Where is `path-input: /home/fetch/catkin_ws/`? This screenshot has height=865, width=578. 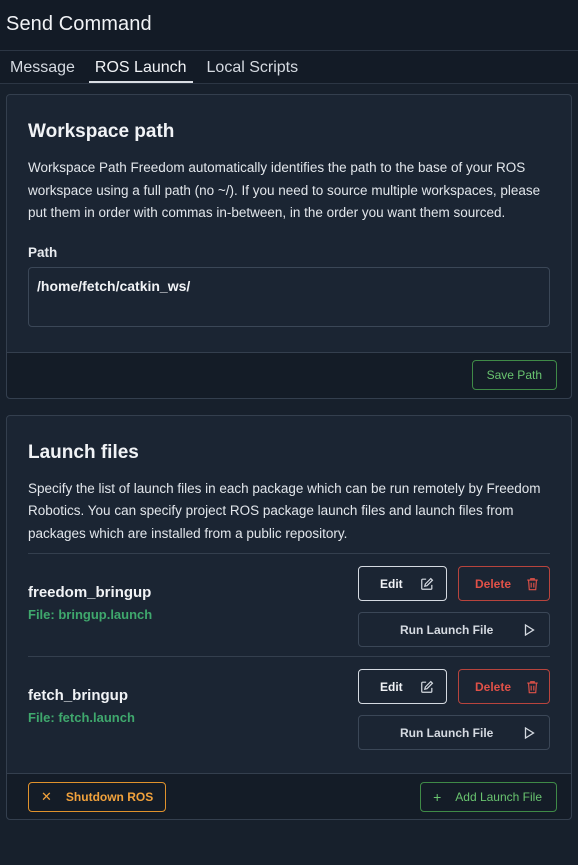
path-input: /home/fetch/catkin_ws/ is located at coordinates (289, 296).